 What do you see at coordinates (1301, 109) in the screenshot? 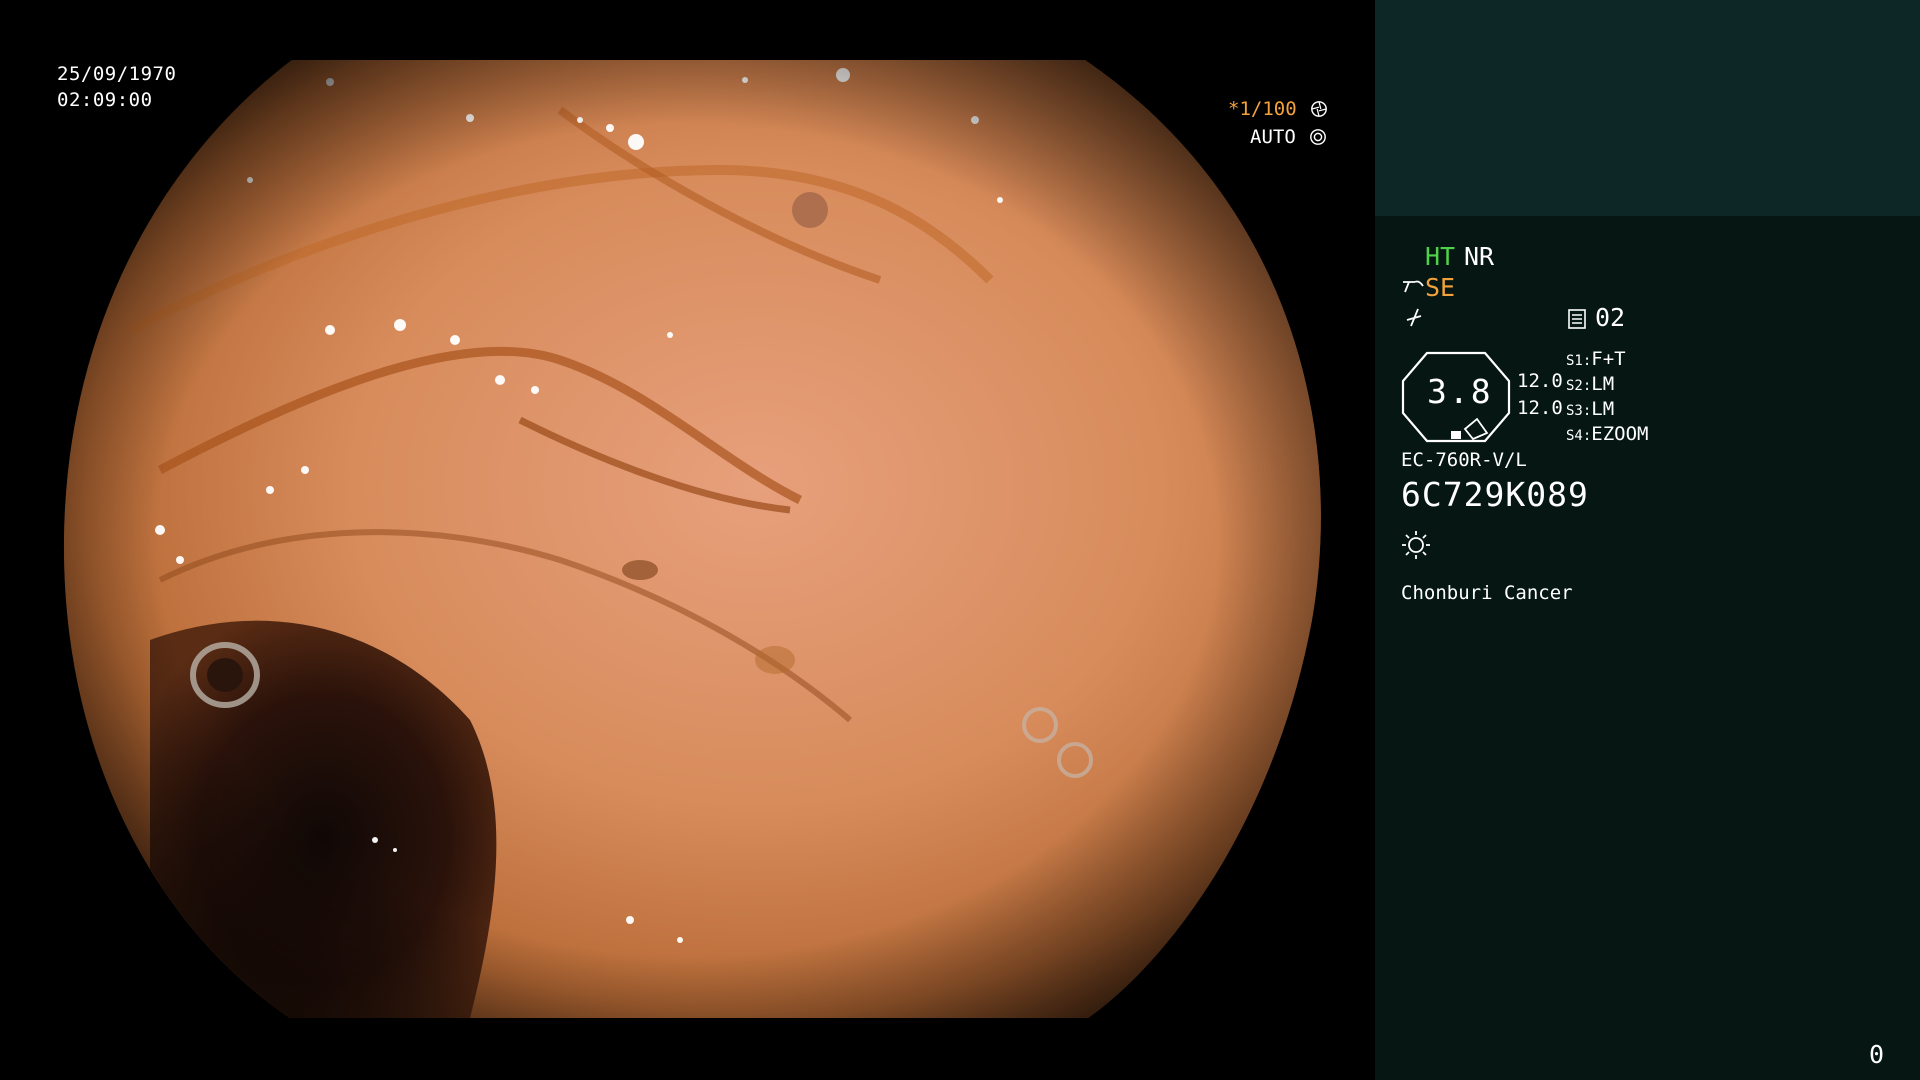
I see `shutter-readout: *1/100` at bounding box center [1301, 109].